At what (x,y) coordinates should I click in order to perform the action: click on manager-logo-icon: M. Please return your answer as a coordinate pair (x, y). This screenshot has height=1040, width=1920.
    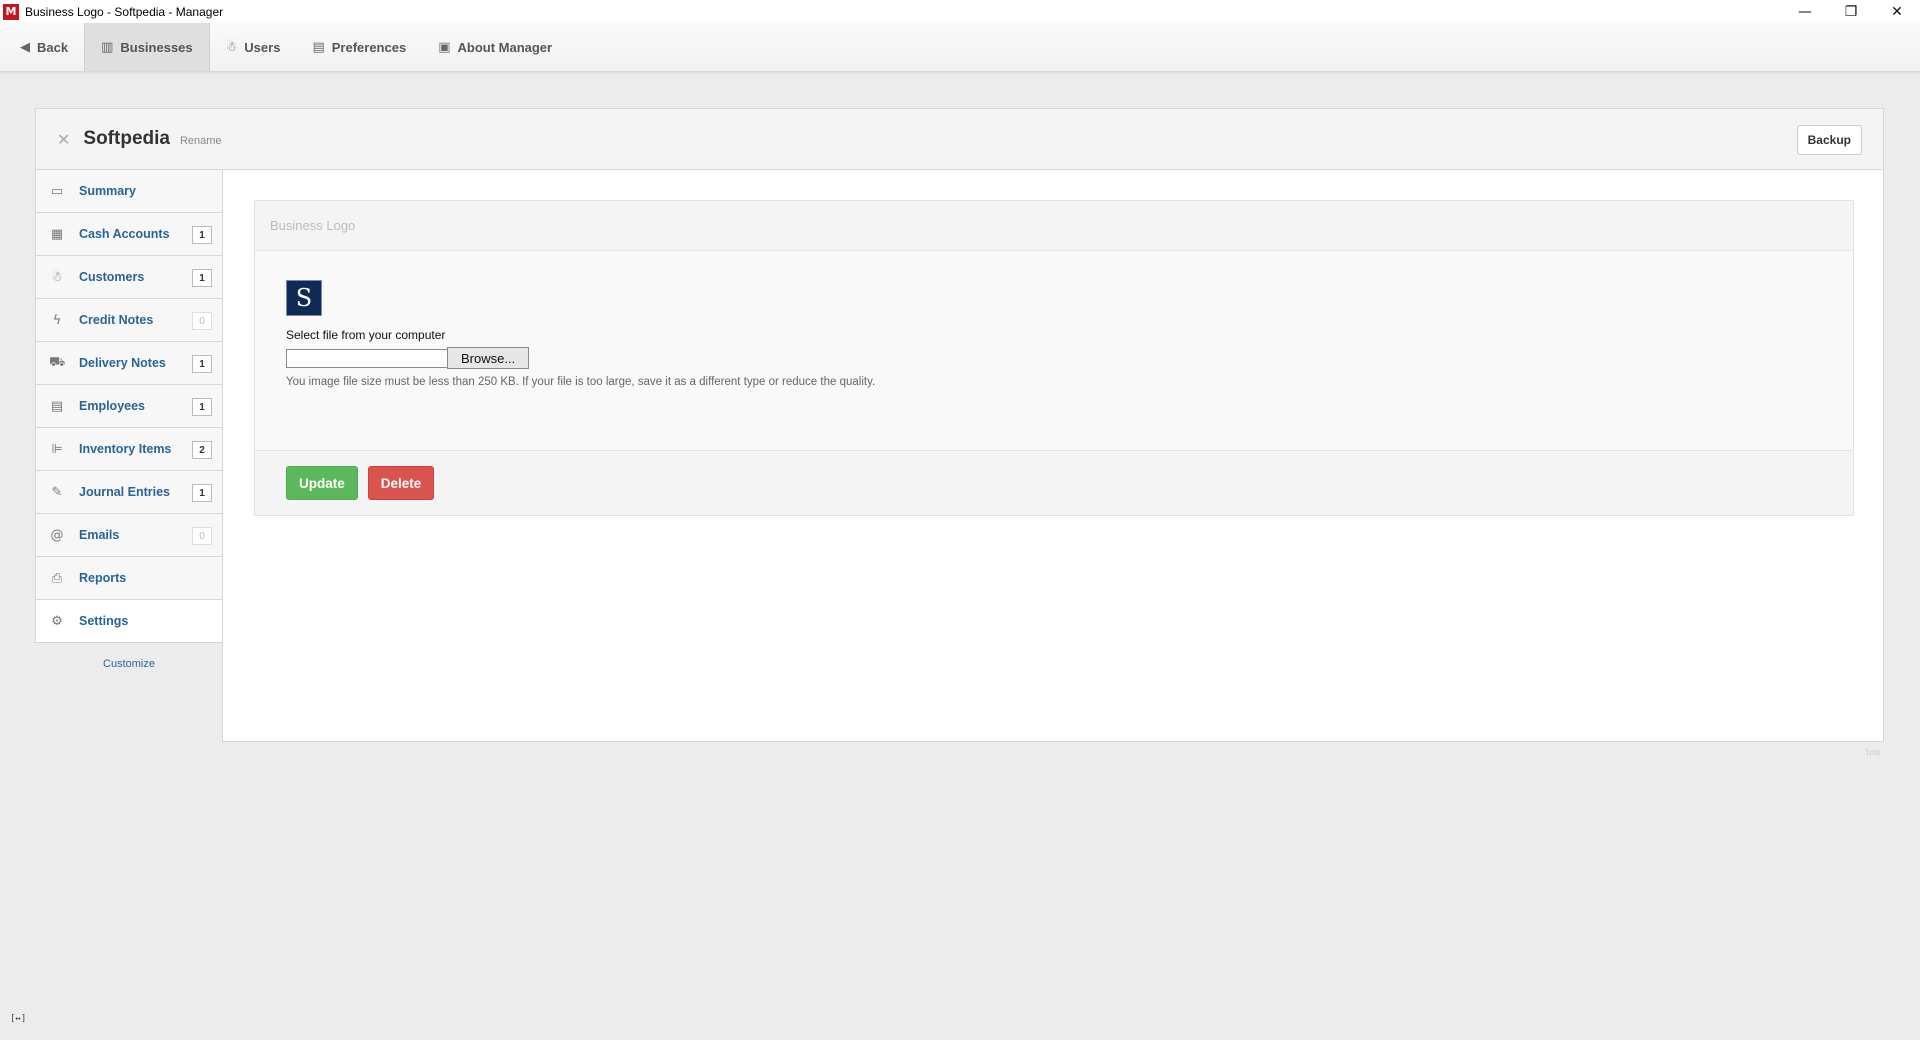
    Looking at the image, I should click on (11, 11).